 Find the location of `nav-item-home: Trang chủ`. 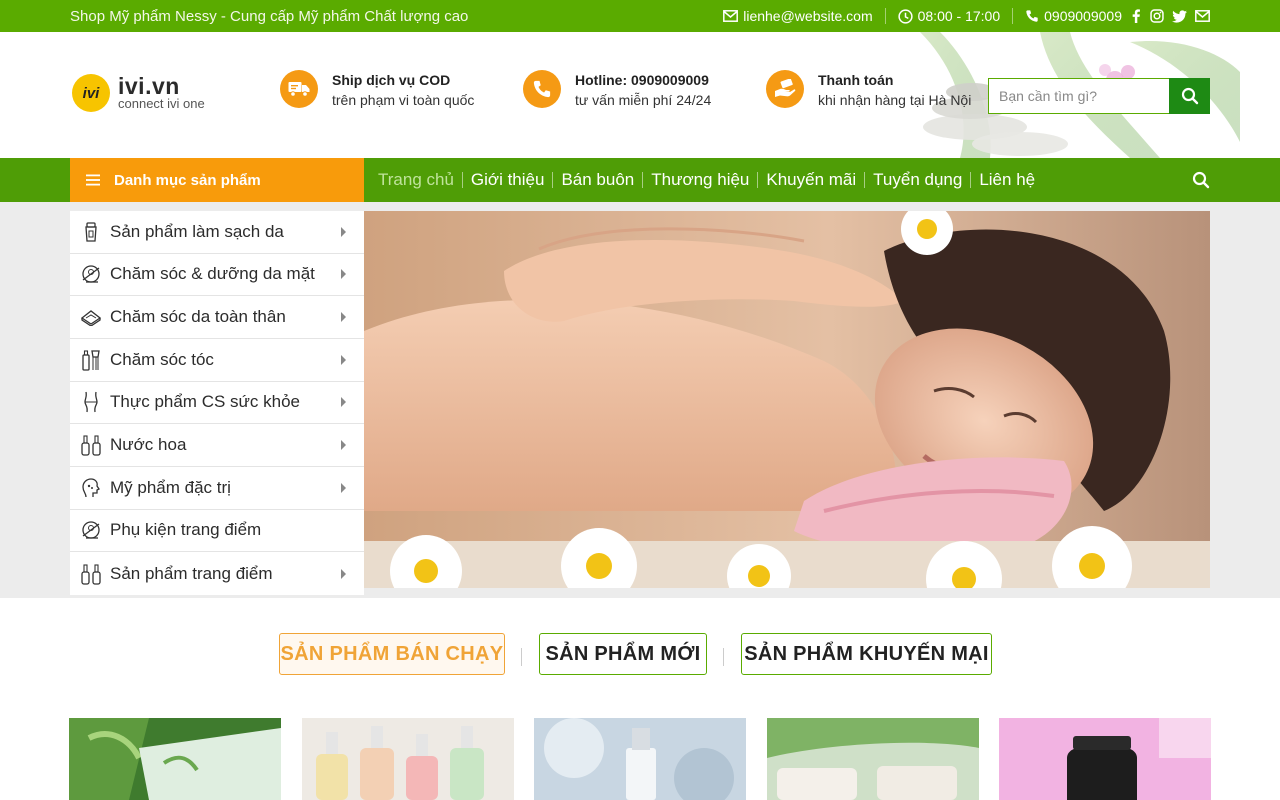

nav-item-home: Trang chủ is located at coordinates (416, 180).